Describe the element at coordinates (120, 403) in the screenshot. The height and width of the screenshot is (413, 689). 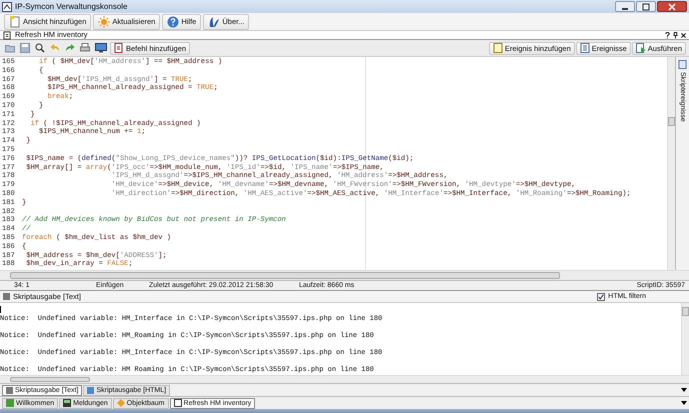
I see `diamond-icon` at that location.